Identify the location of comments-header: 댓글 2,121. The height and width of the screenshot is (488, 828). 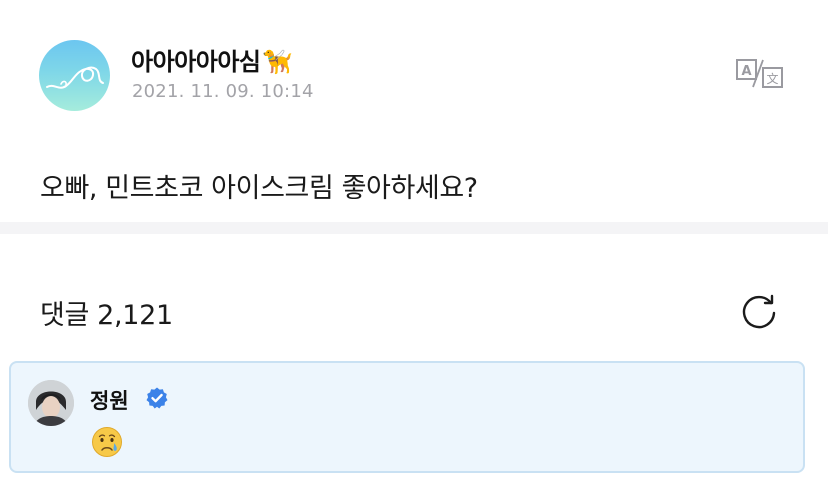
(106, 312).